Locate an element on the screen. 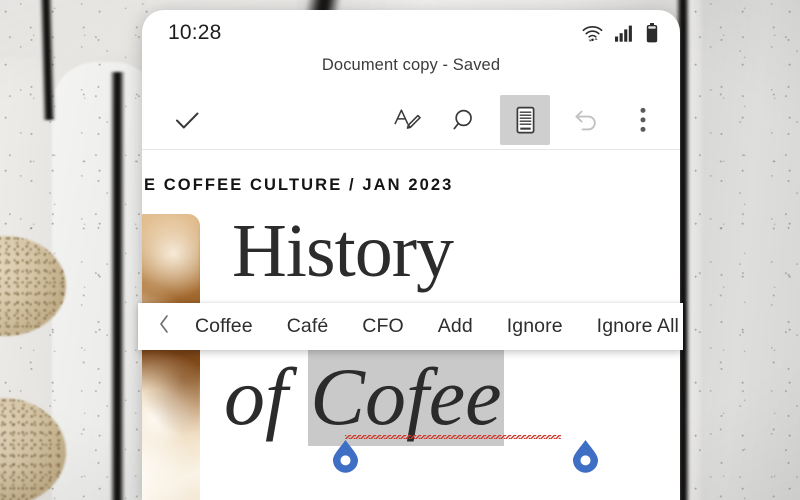 This screenshot has height=500, width=800. headline-prefix: of is located at coordinates (266, 396).